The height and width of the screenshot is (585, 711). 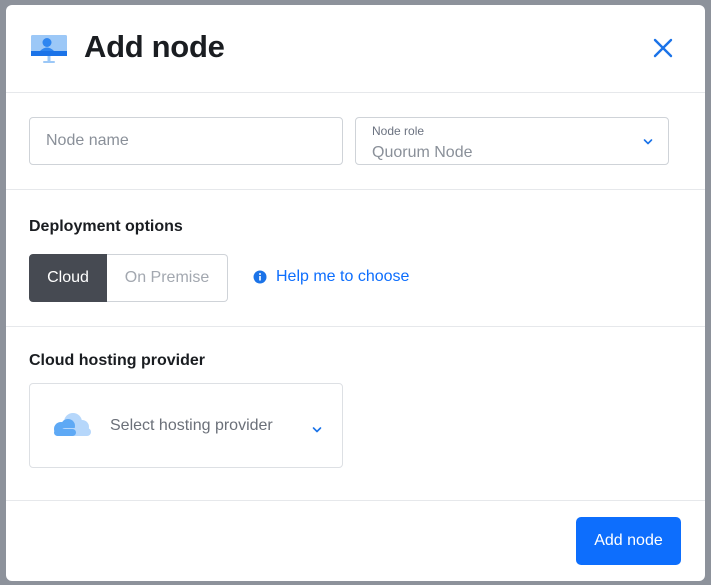 I want to click on node-name-placeholder: Node name, so click(x=87, y=140).